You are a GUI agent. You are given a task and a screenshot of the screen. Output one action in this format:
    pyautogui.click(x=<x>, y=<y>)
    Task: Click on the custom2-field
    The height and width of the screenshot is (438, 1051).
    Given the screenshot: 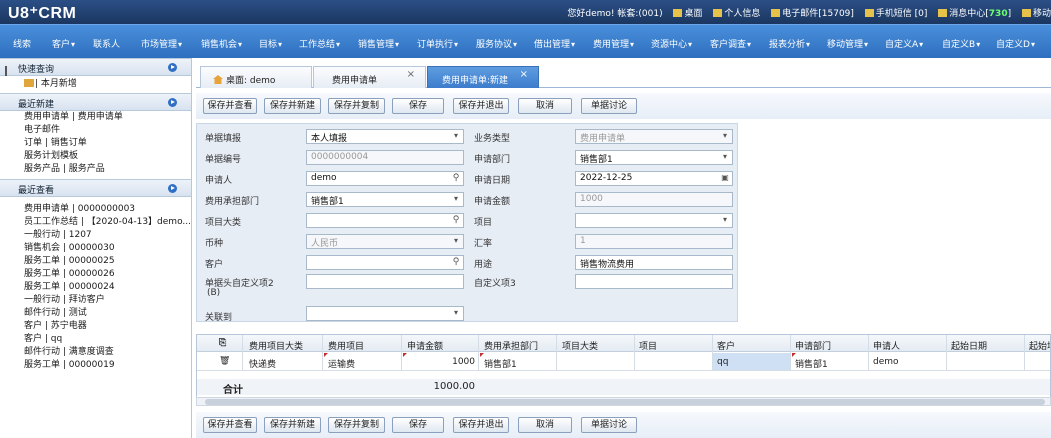 What is the action you would take?
    pyautogui.click(x=385, y=281)
    